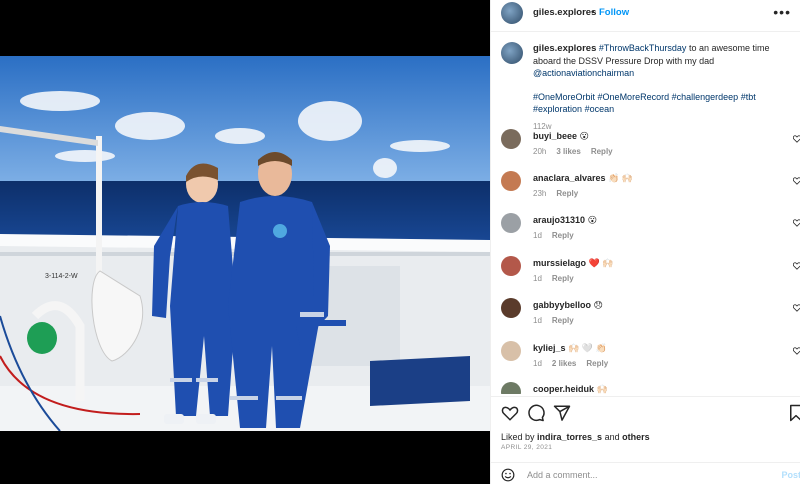 This screenshot has width=800, height=484. I want to click on post-header: giles.explores • Follow •••, so click(645, 12).